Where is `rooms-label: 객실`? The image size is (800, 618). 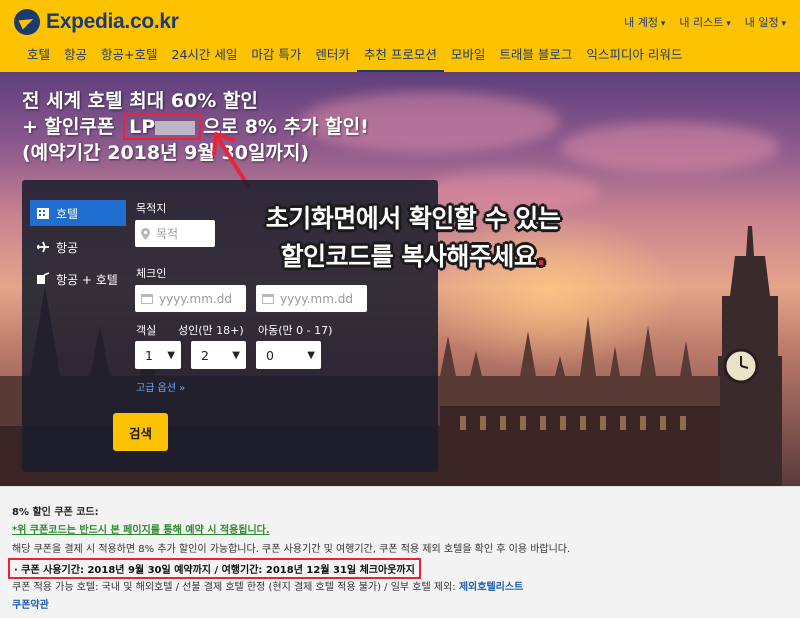
rooms-label: 객실 is located at coordinates (146, 330).